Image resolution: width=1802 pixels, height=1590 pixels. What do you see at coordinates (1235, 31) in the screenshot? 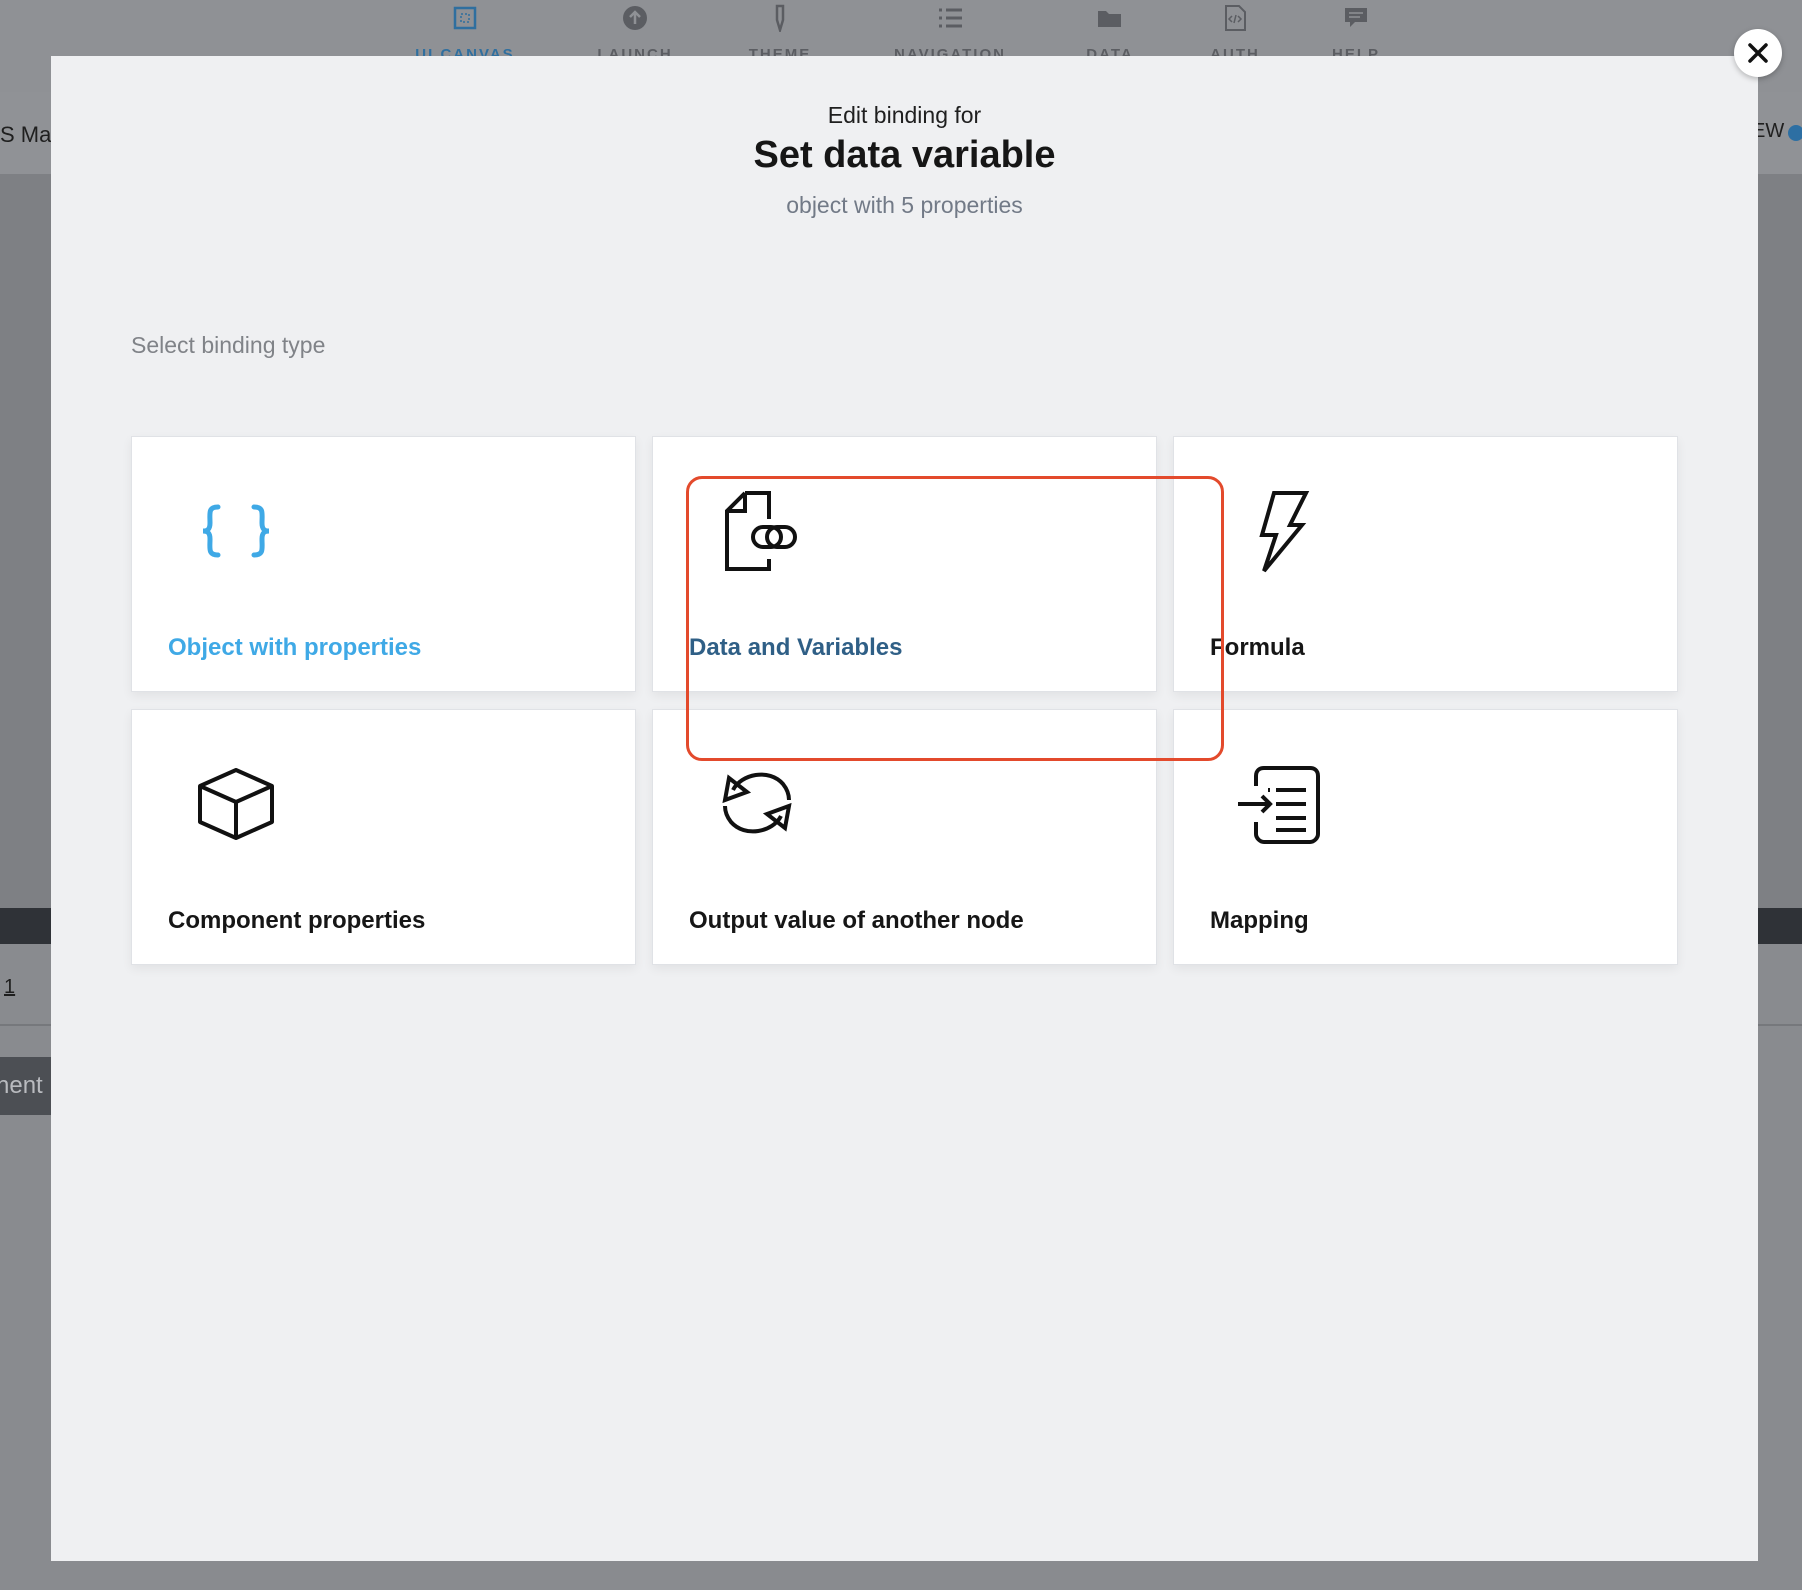
I see `nav-item-auth: AUTH` at bounding box center [1235, 31].